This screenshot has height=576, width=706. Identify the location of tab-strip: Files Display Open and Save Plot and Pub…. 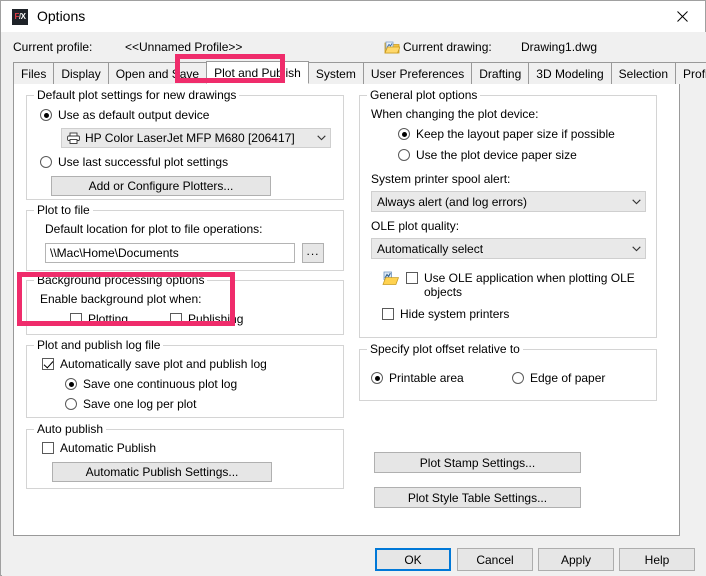
(359, 73).